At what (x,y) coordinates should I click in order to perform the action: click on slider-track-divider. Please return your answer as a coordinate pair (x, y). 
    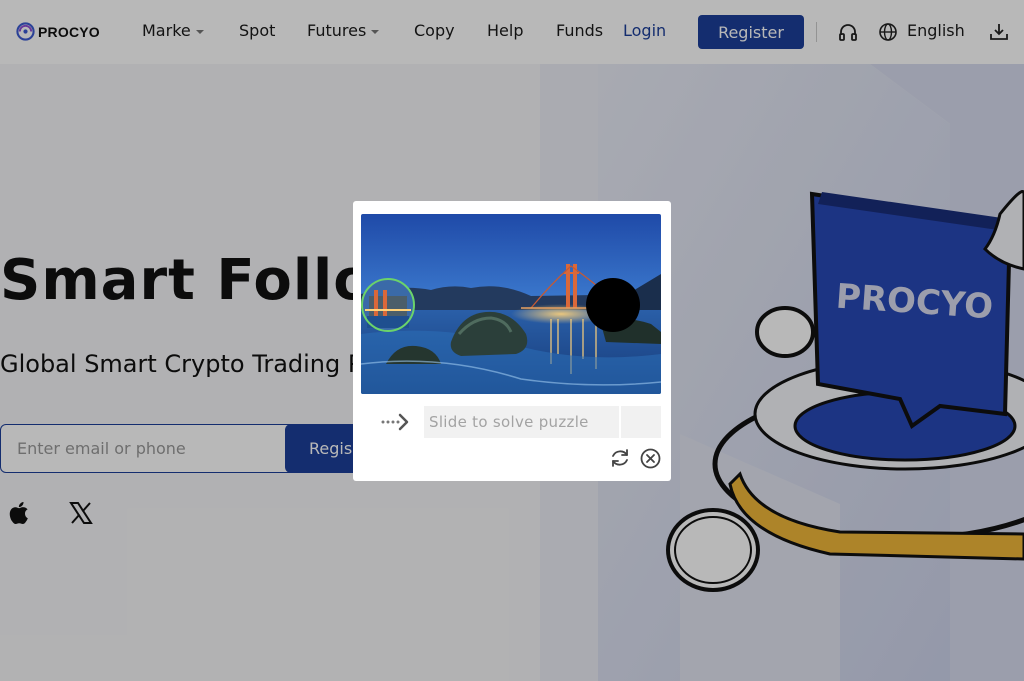
    Looking at the image, I should click on (620, 422).